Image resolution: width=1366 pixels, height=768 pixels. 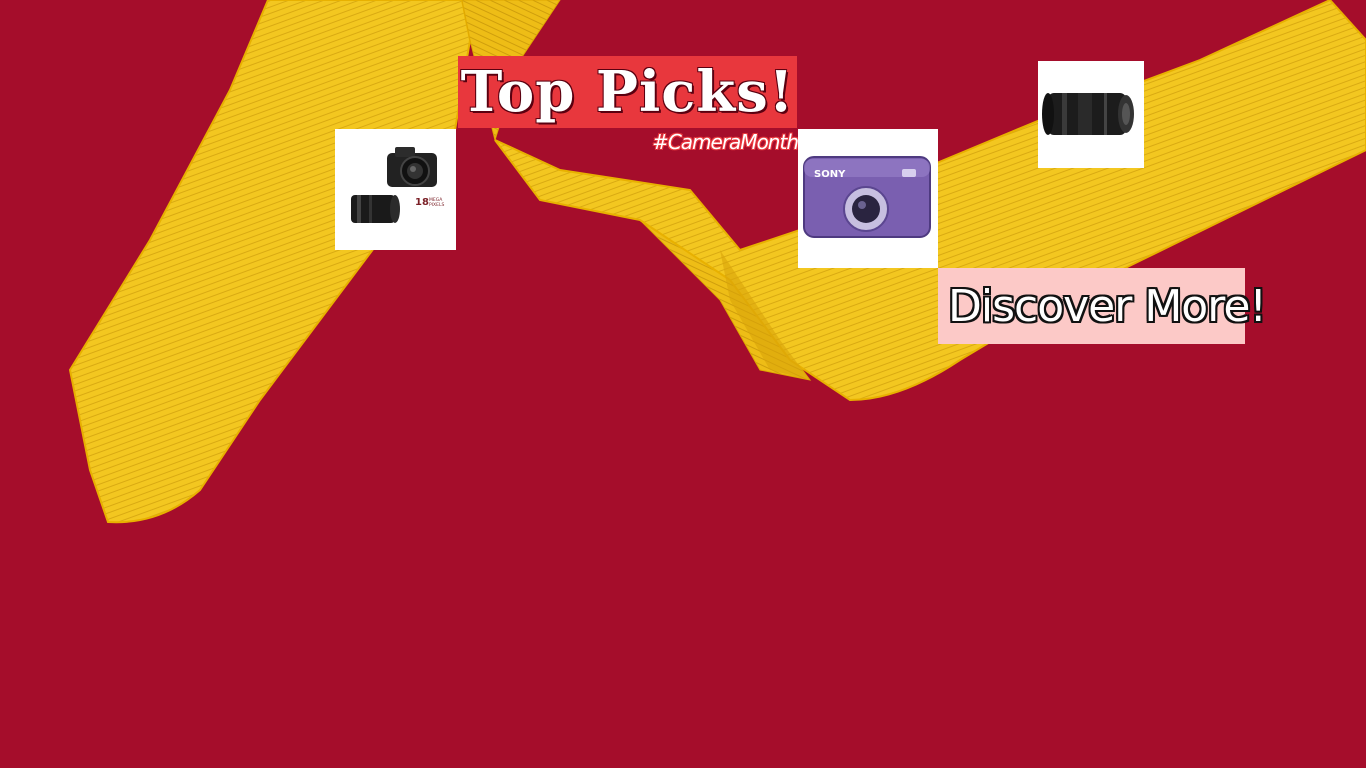 I want to click on discover-more-label: Discover More!, so click(x=1107, y=306).